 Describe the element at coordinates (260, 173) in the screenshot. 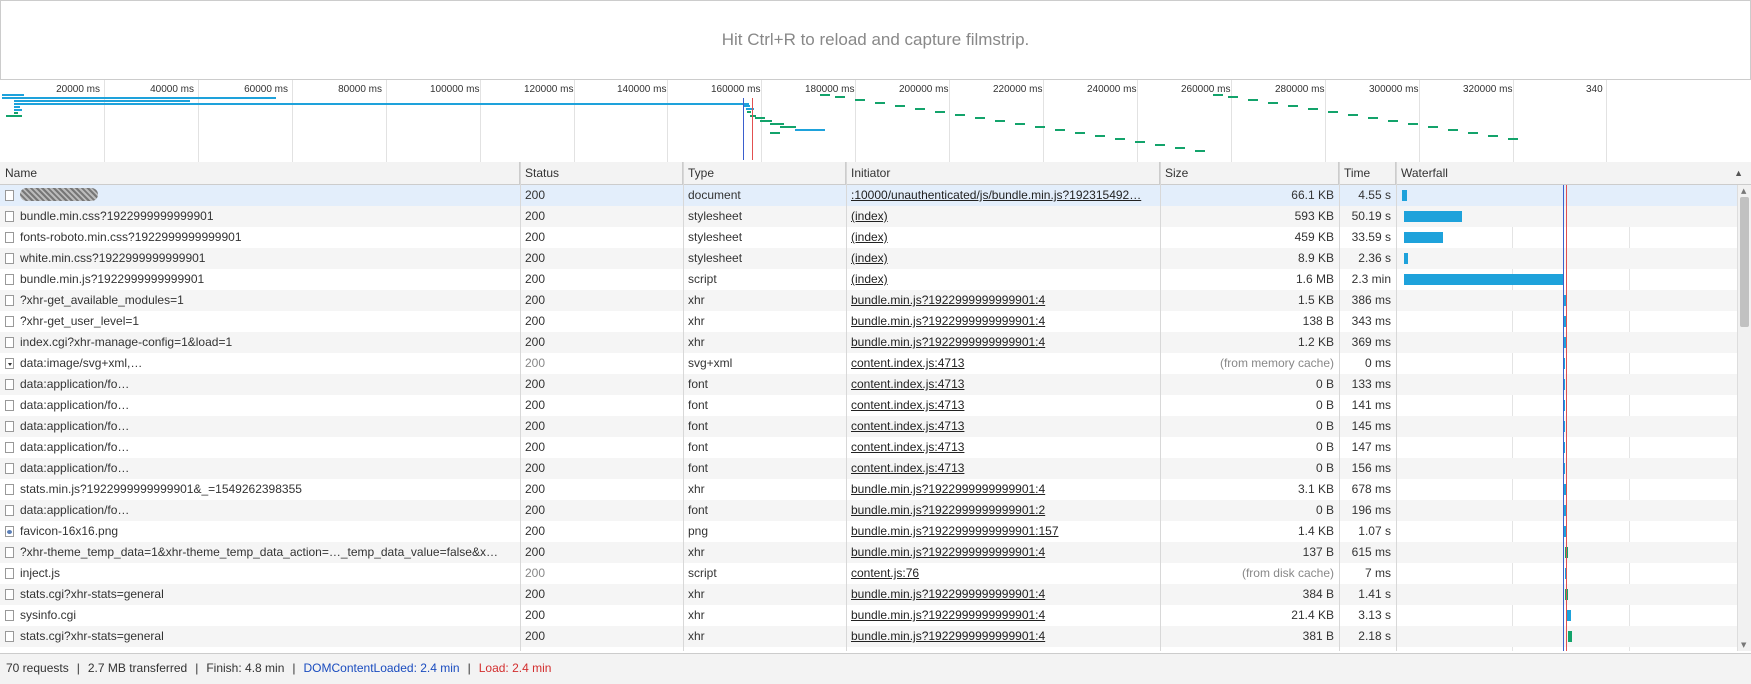

I see `column-header-name: Name` at that location.